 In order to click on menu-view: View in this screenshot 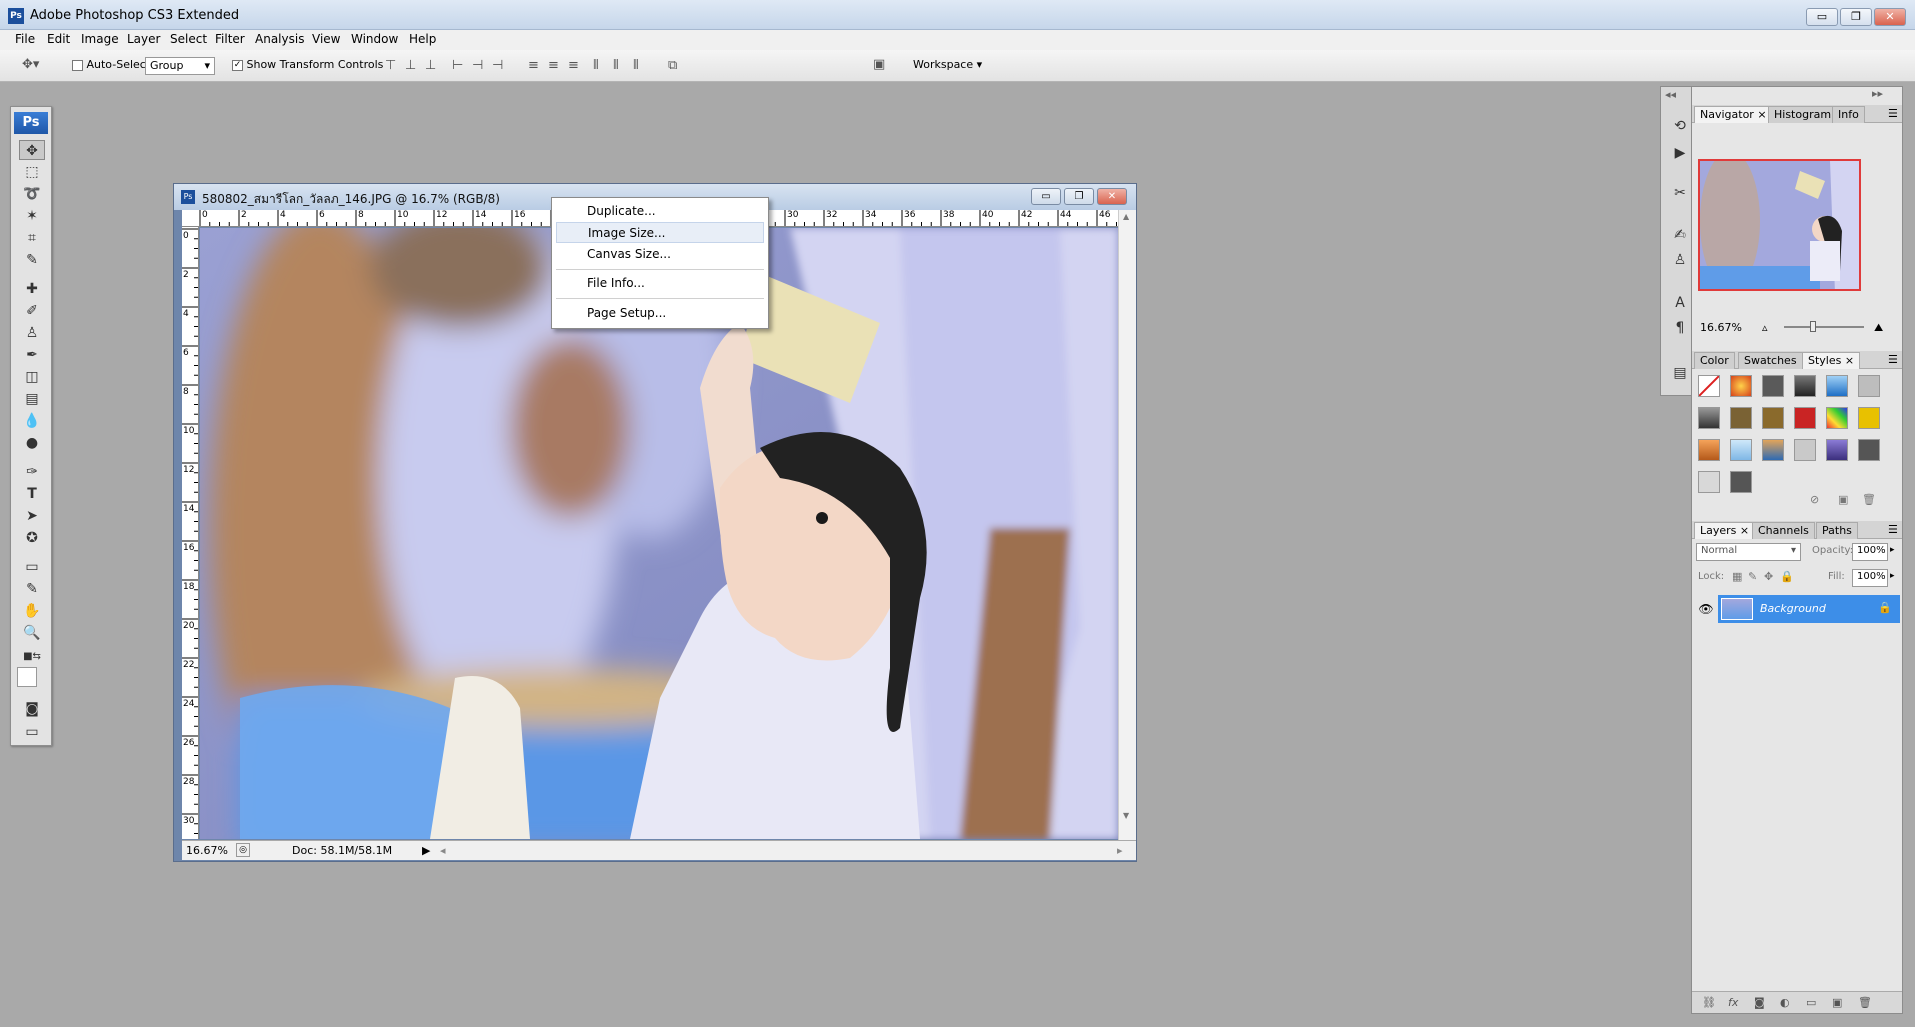, I will do `click(326, 39)`.